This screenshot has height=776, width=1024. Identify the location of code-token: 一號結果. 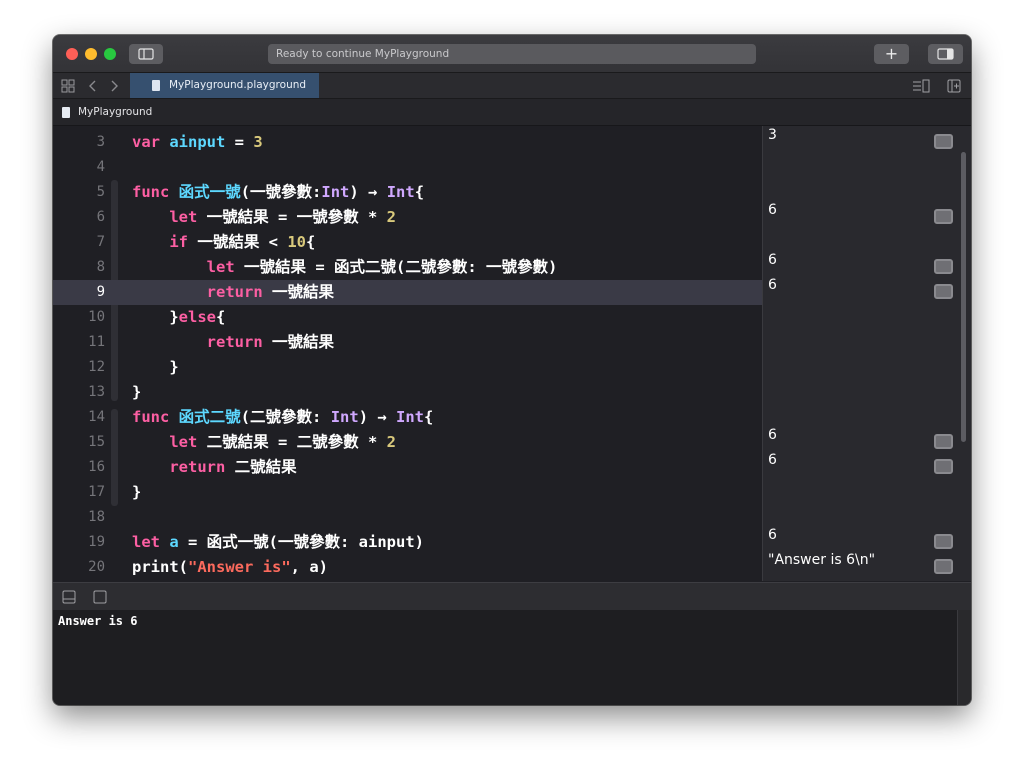
(298, 342).